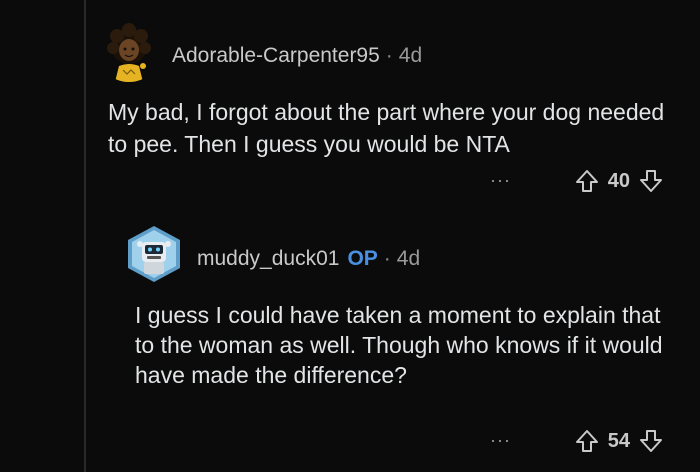  I want to click on vote-count: 40, so click(618, 180).